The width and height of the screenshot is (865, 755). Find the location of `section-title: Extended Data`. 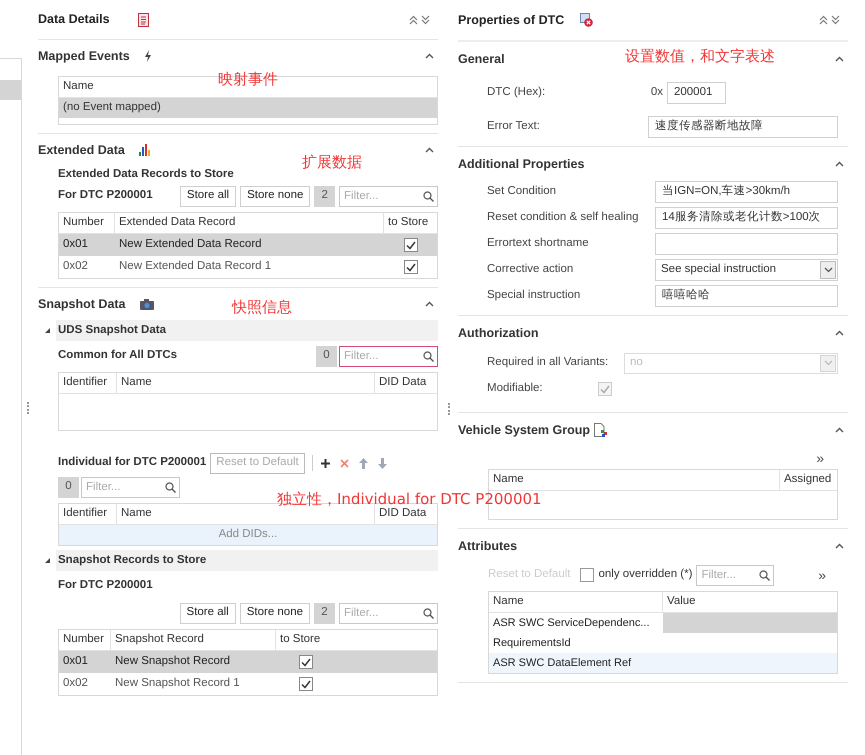

section-title: Extended Data is located at coordinates (81, 150).